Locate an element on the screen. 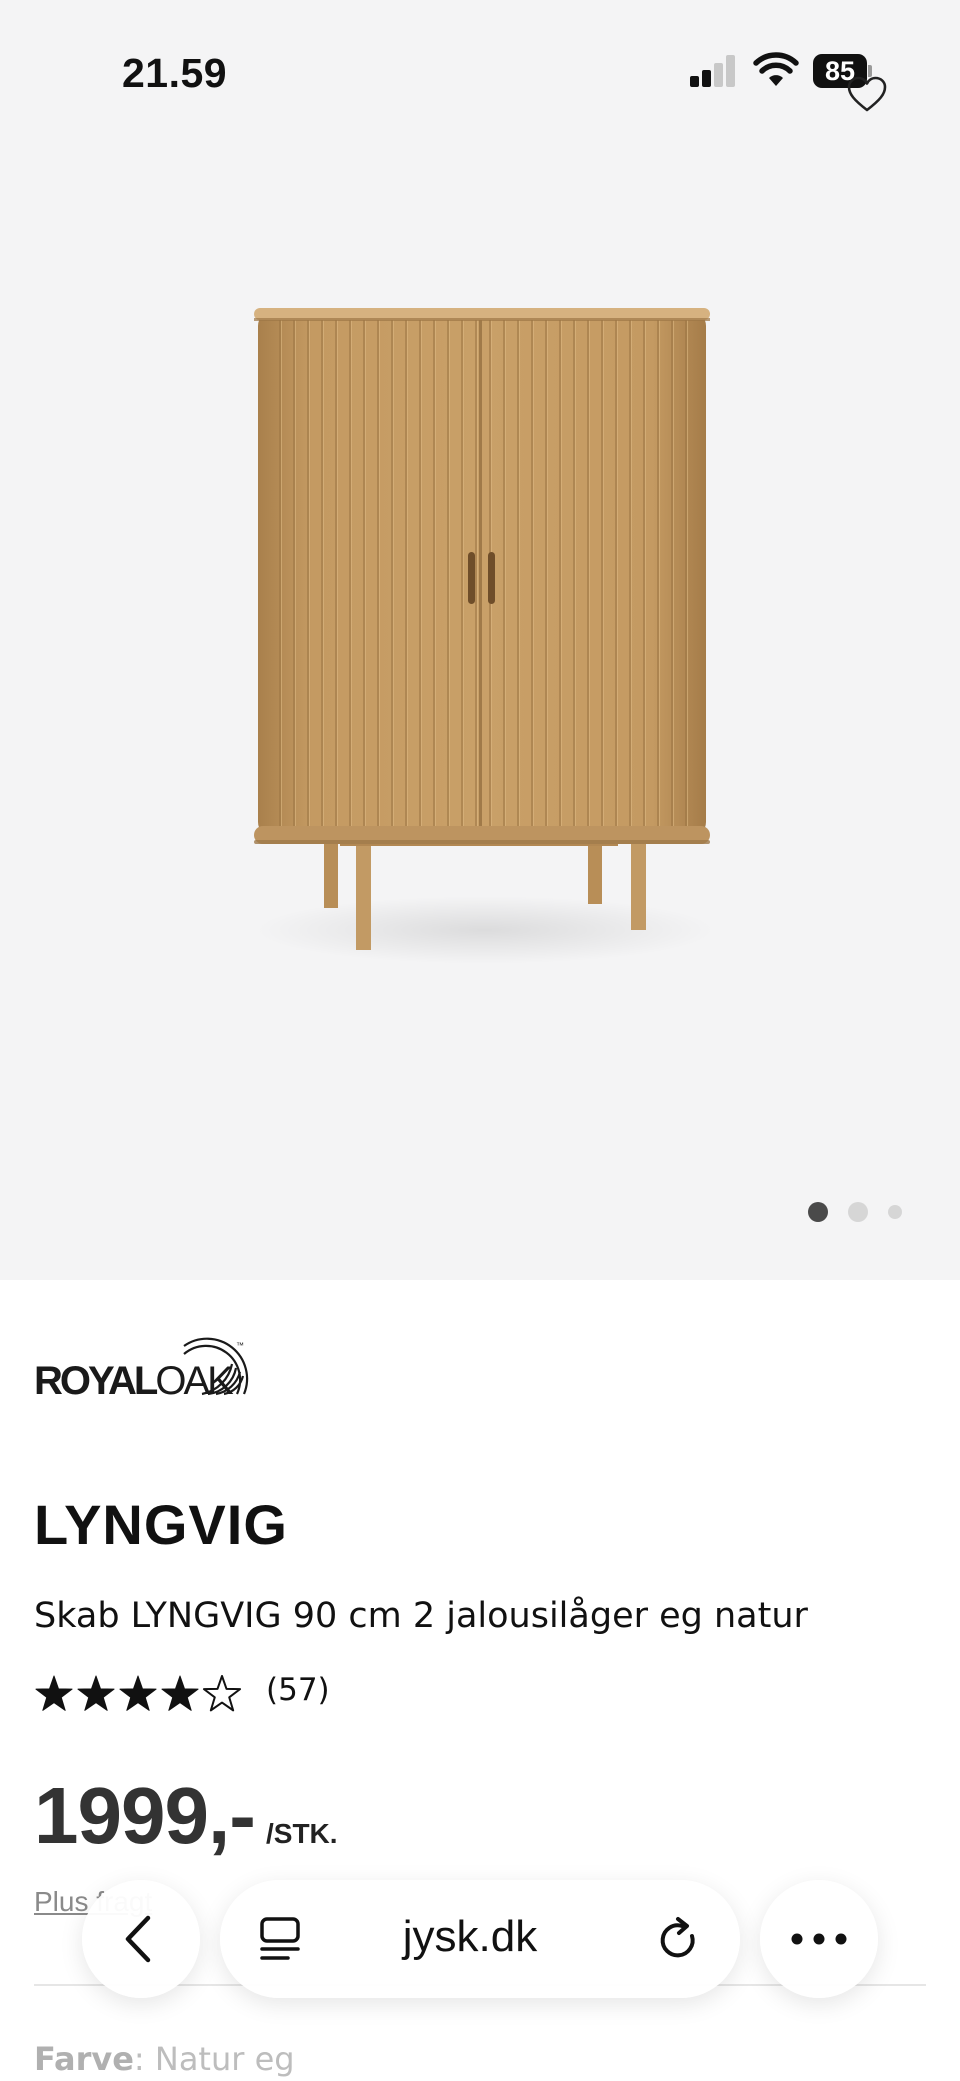  address-bar: jysk.dk is located at coordinates (480, 1939).